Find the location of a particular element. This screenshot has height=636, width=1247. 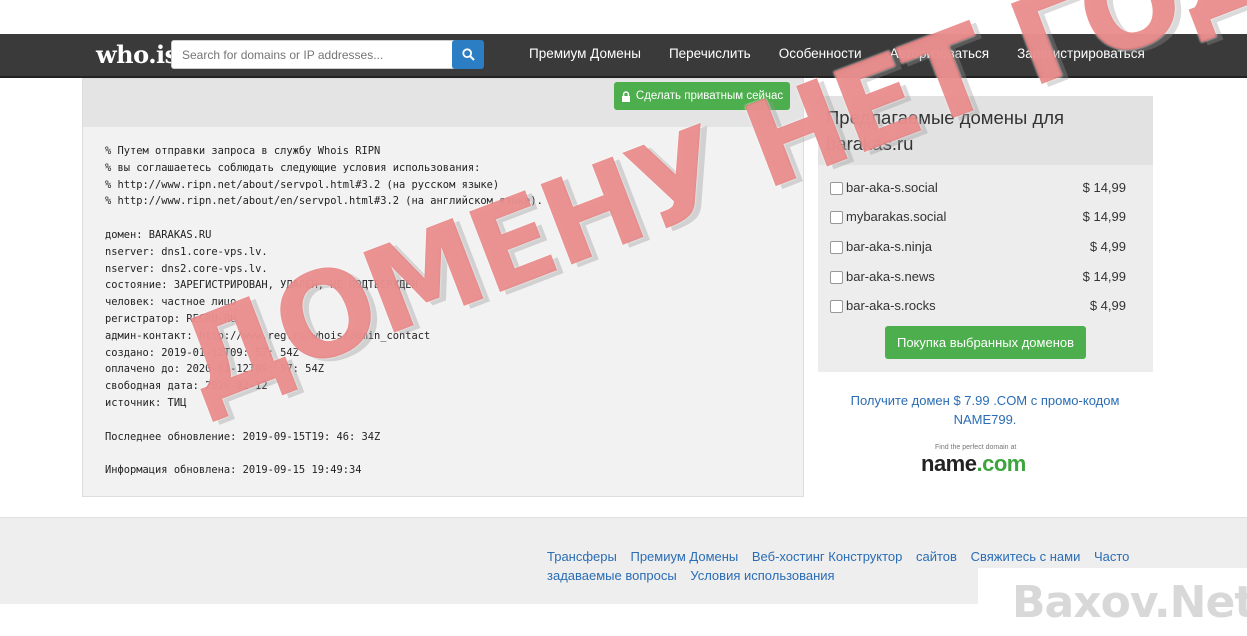

footer-link-terms: Условия использования is located at coordinates (762, 575).